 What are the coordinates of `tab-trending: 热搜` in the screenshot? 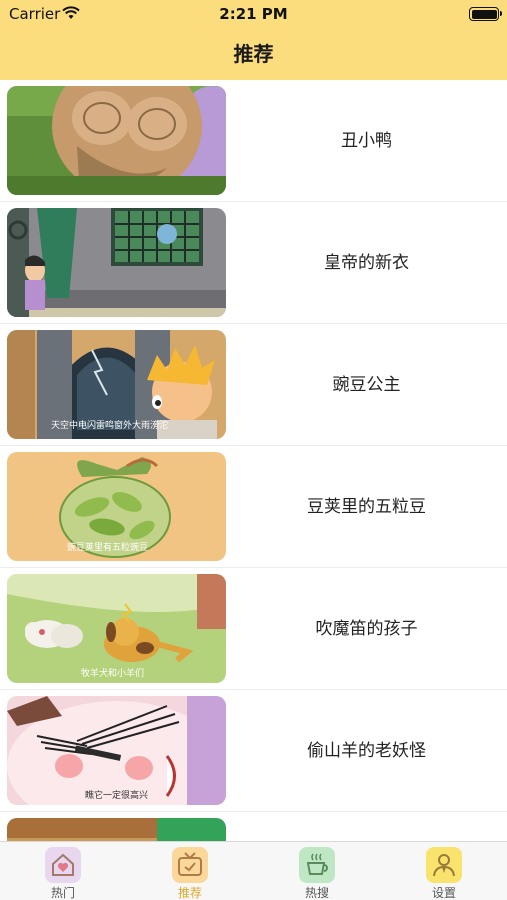 It's located at (317, 871).